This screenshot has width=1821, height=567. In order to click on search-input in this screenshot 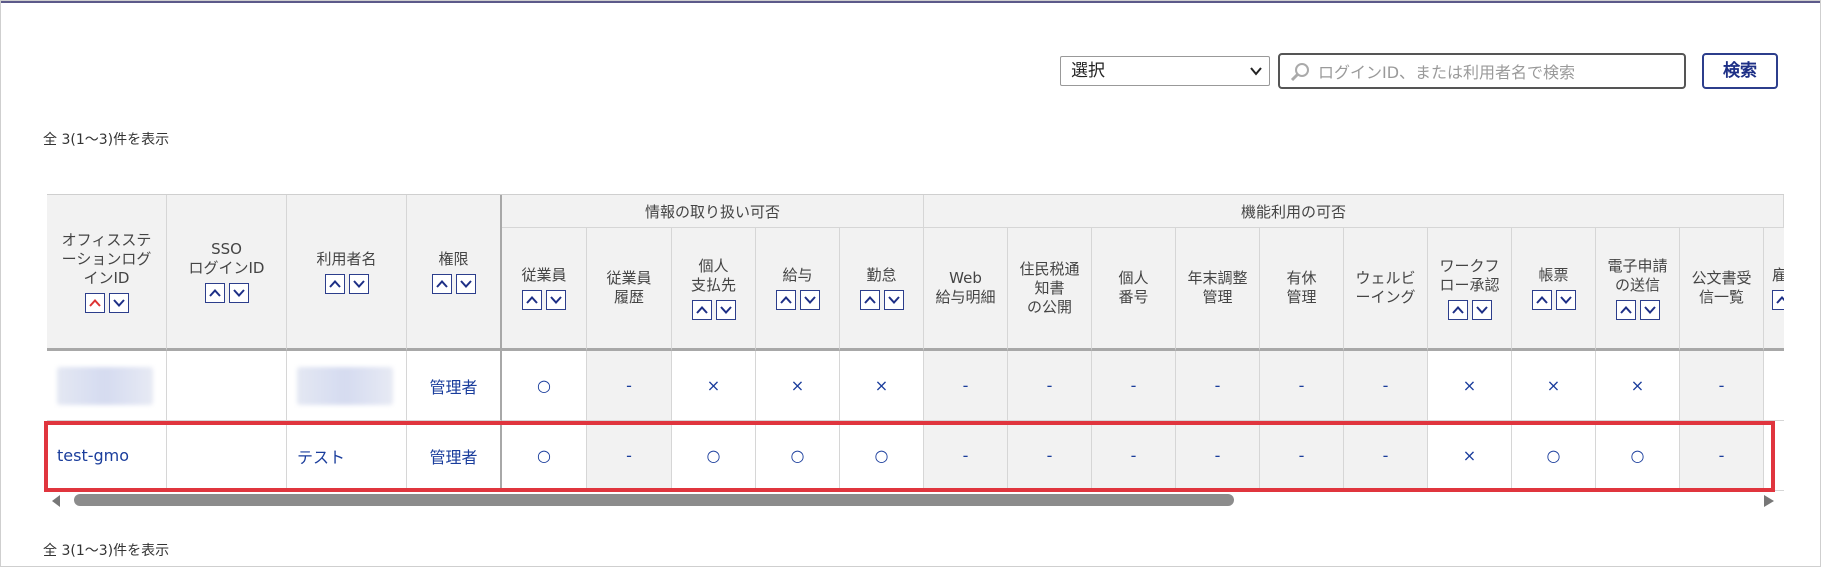, I will do `click(1498, 72)`.